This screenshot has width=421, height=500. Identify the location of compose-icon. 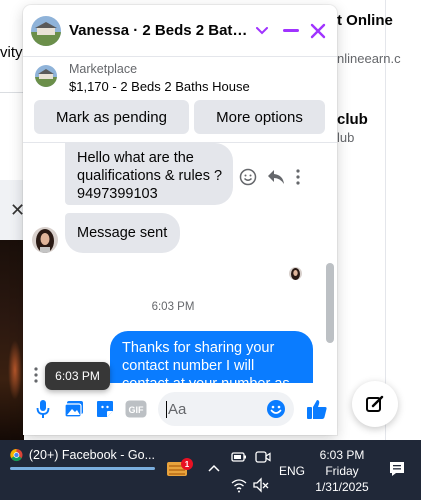
(375, 403).